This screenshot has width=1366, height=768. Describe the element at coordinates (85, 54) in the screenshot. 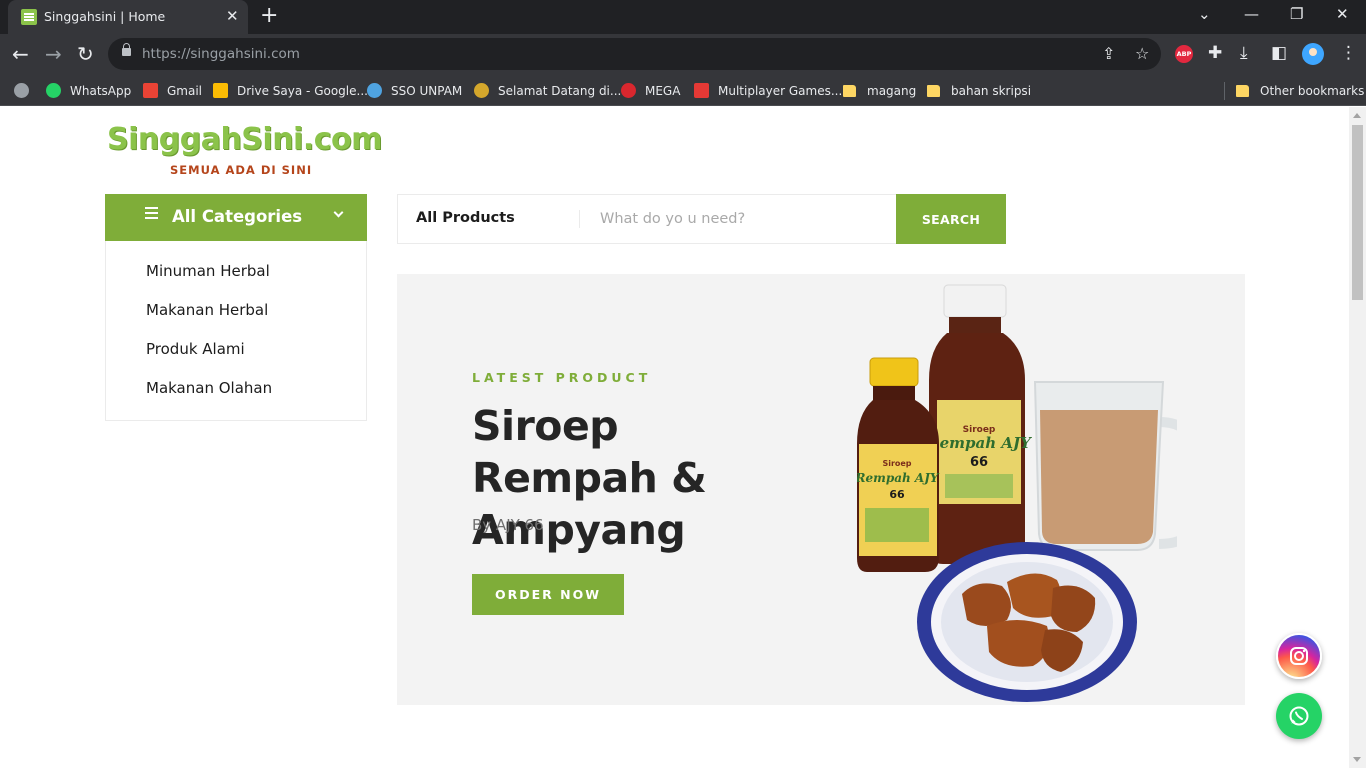

I see `reload-icon: ↻` at that location.